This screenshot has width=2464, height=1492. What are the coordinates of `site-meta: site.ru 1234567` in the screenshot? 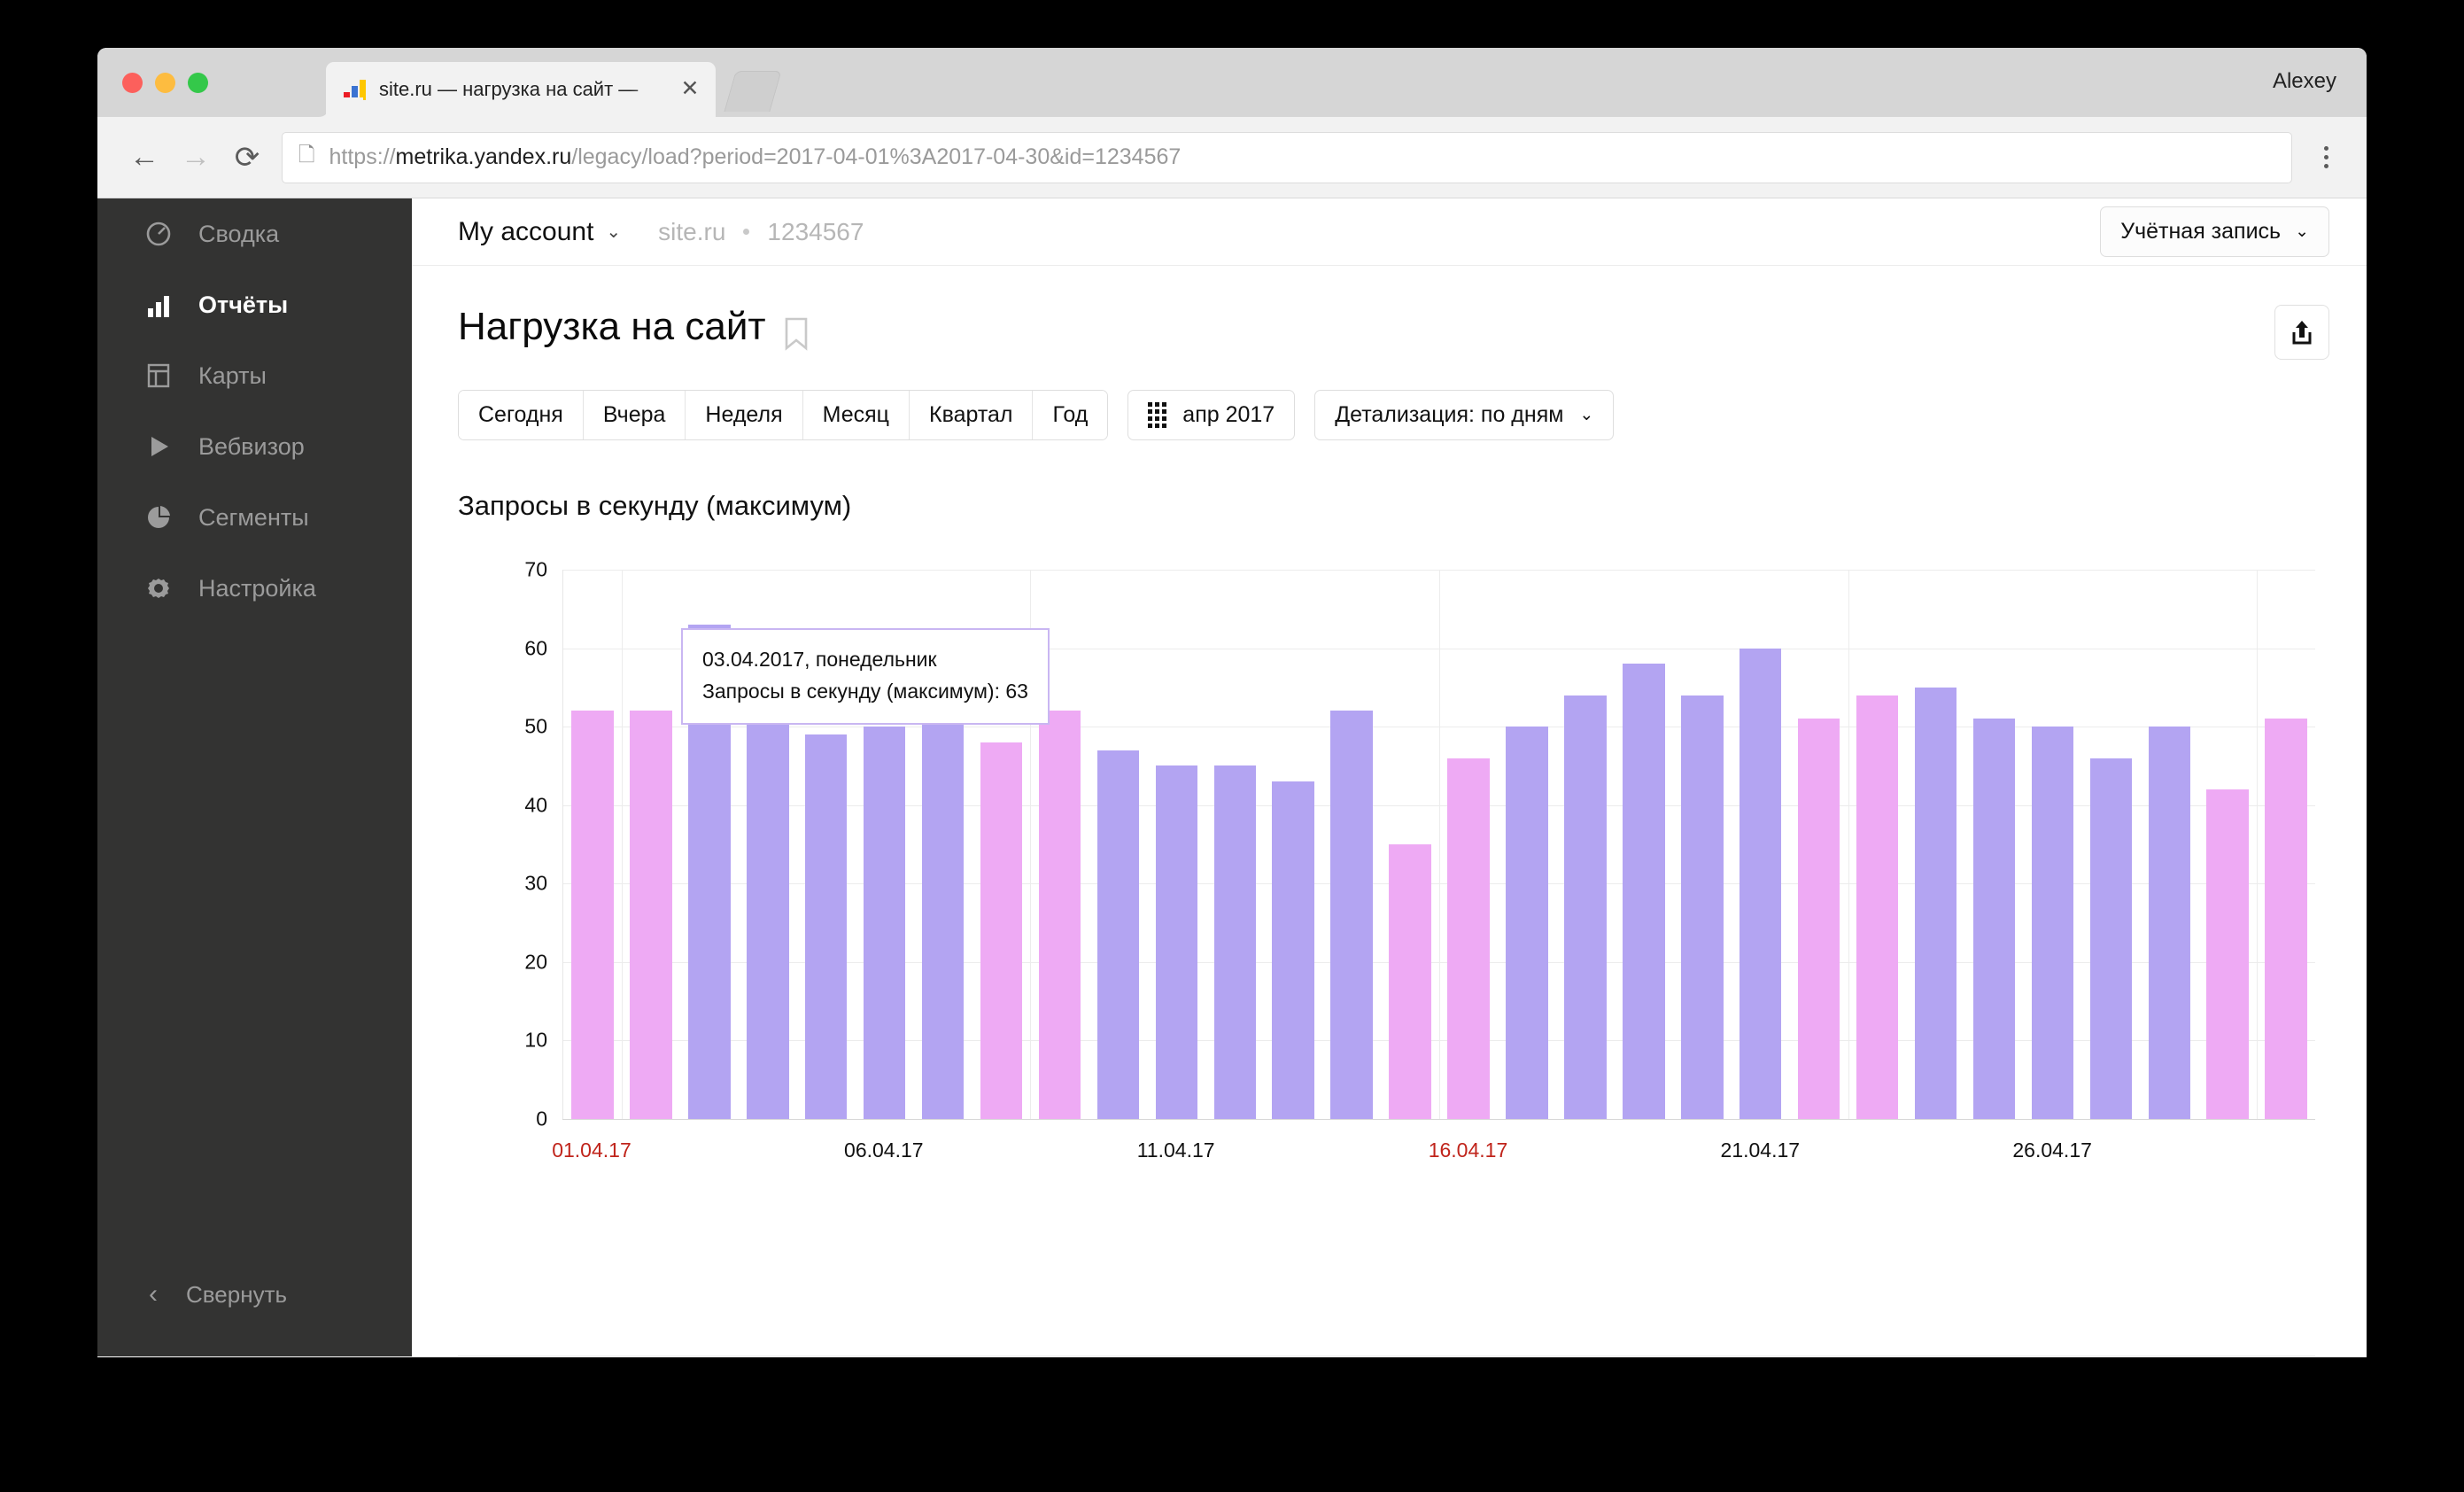 It's located at (761, 232).